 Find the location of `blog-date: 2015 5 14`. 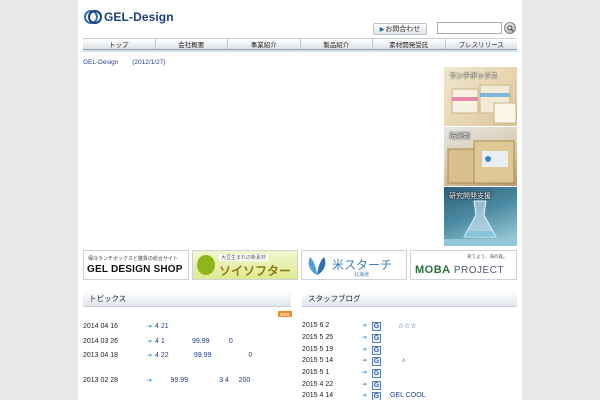

blog-date: 2015 5 14 is located at coordinates (318, 360).